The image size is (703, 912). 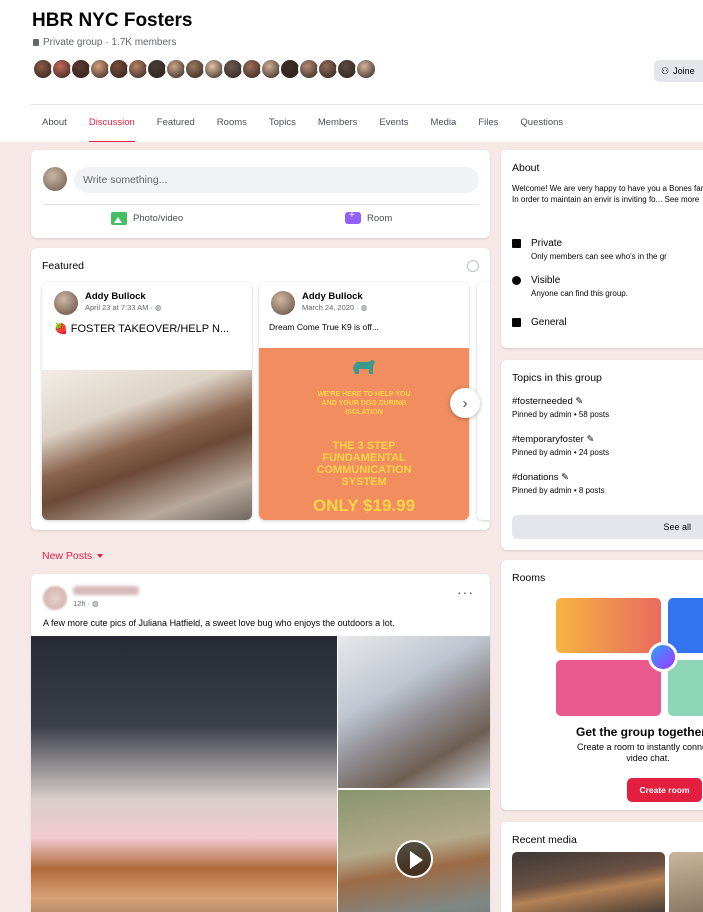 I want to click on tab-media: Media, so click(x=443, y=124).